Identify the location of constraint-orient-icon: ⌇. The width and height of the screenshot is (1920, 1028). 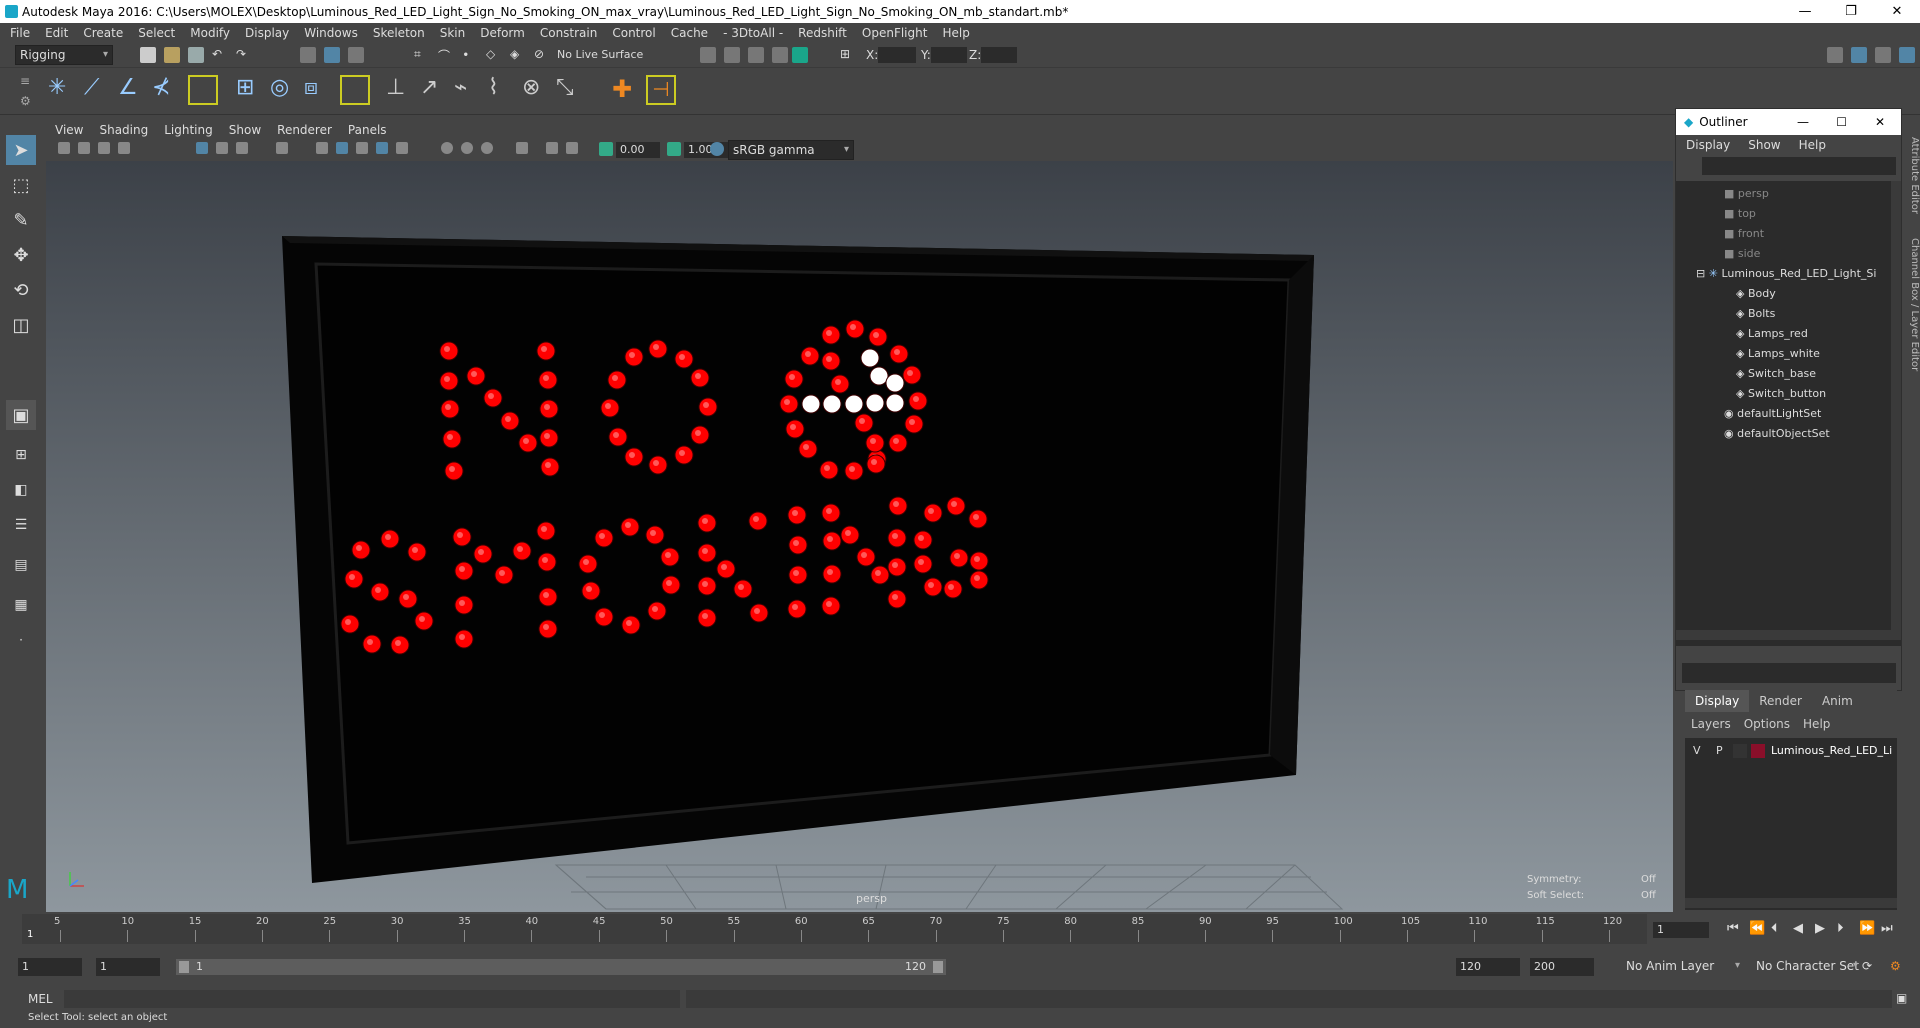
(502, 89).